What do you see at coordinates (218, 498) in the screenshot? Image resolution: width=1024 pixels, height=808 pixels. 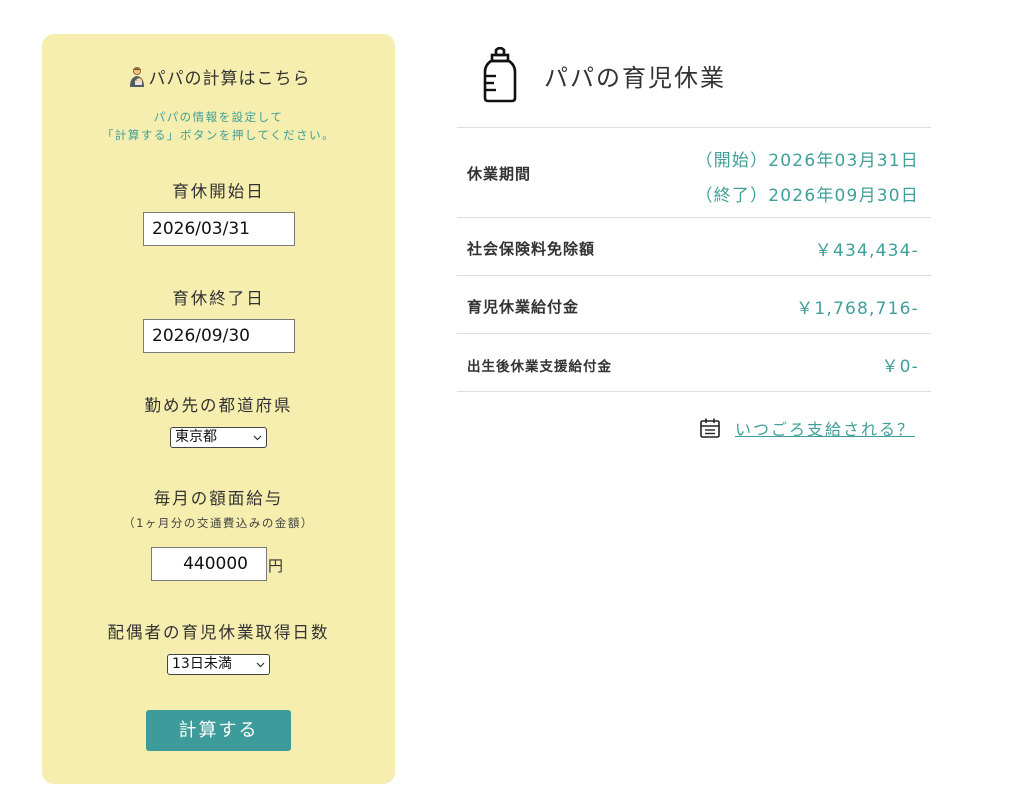 I see `salary-label: 毎月の額面給与` at bounding box center [218, 498].